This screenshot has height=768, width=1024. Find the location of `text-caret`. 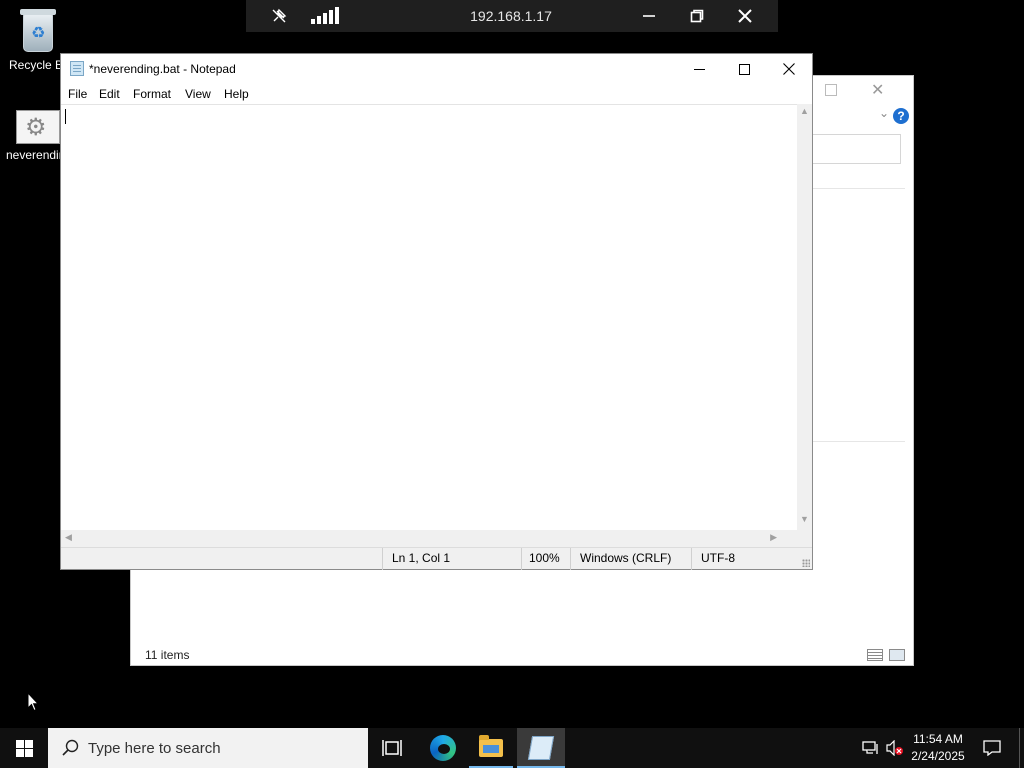

text-caret is located at coordinates (65, 116).